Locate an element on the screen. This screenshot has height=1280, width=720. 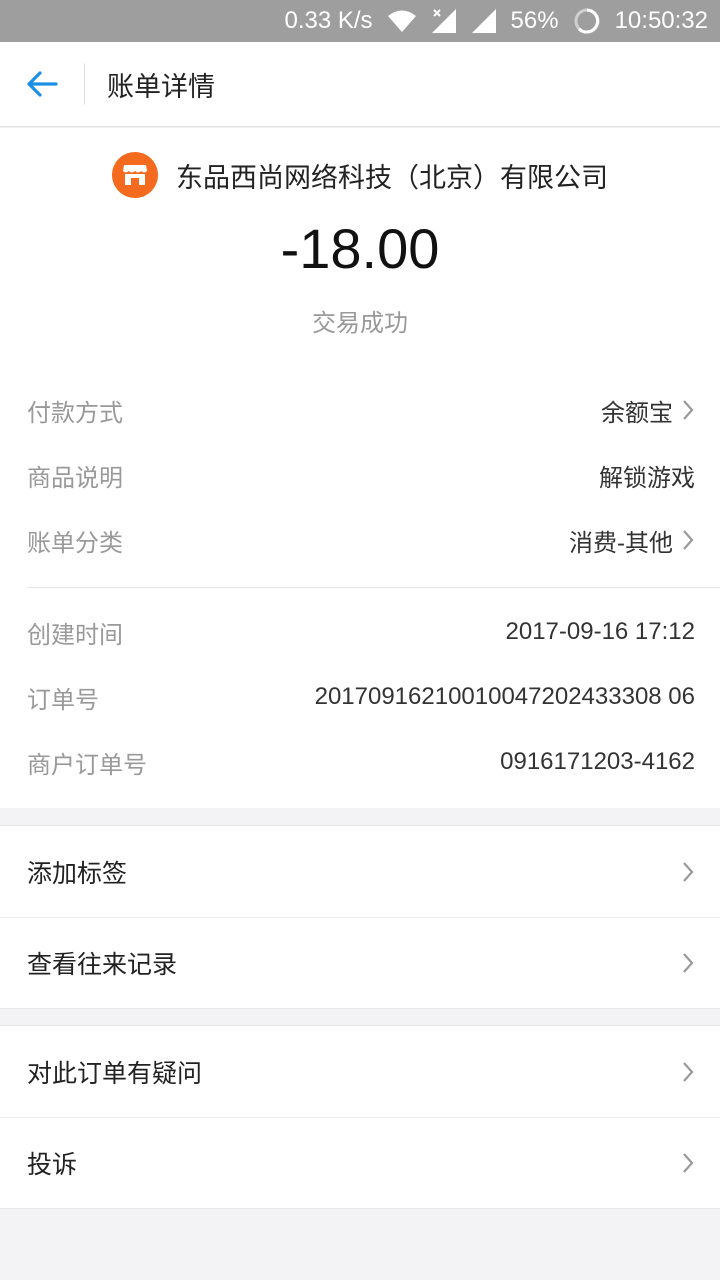
detail-value: 20170916210010047202433308 06 is located at coordinates (504, 696).